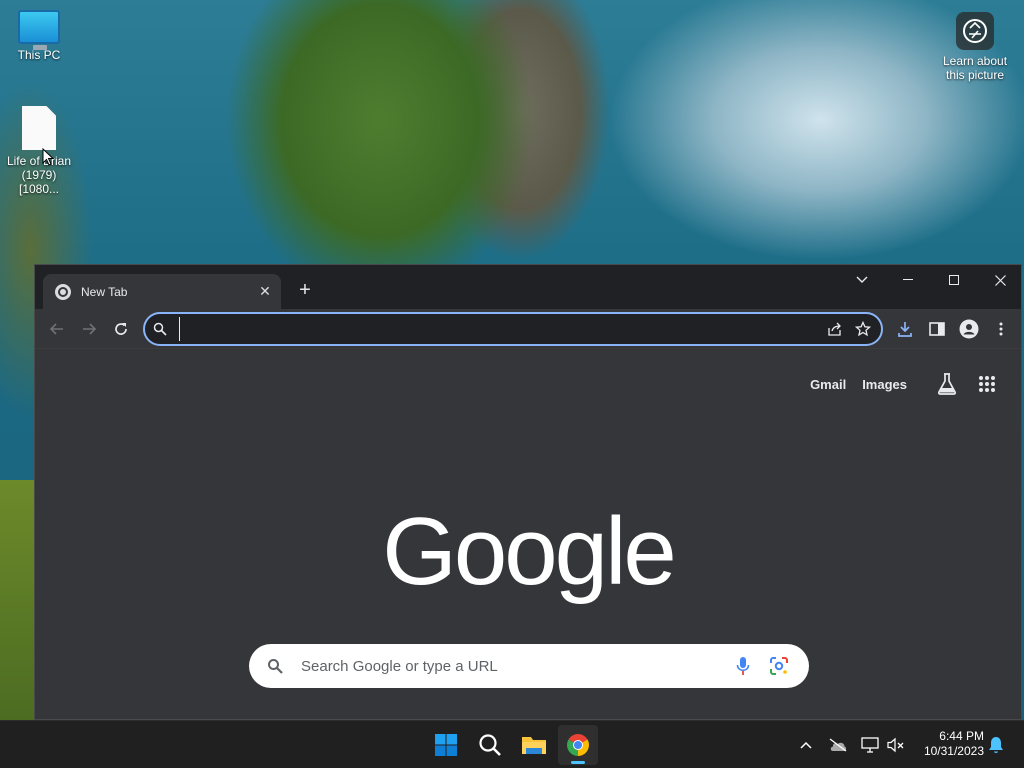 The image size is (1024, 768). I want to click on desktop-icon-learn-about-picture: Learn about this picture, so click(975, 47).